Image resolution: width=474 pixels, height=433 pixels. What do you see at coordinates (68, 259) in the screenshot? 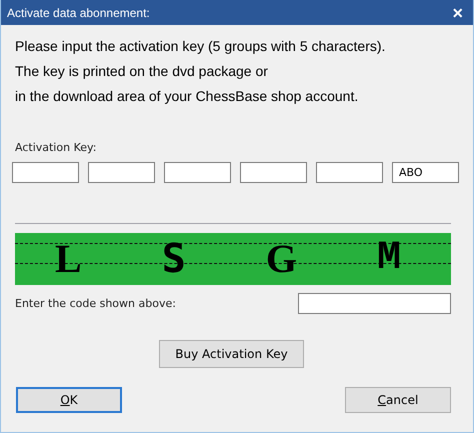
I see `captcha-character: L` at bounding box center [68, 259].